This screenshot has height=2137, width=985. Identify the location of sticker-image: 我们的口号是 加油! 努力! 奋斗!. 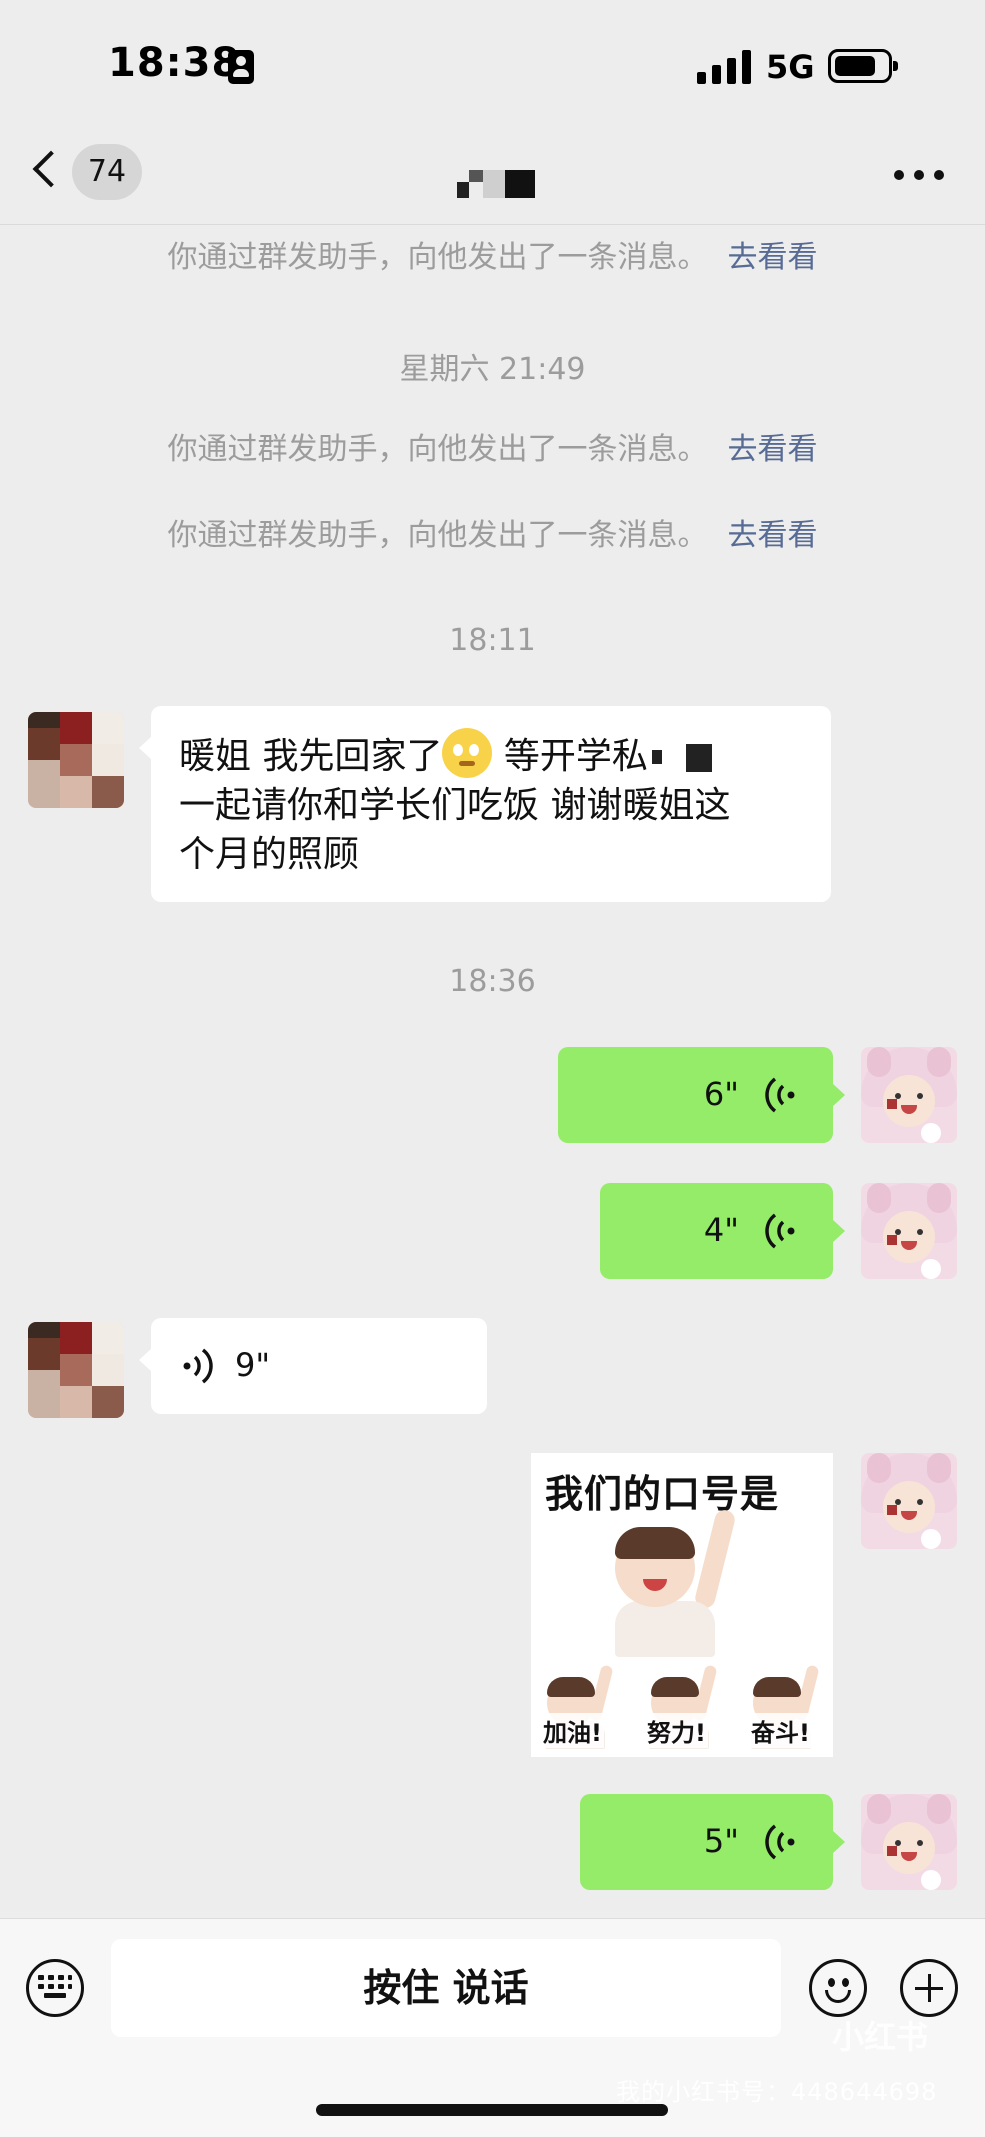
(682, 1605).